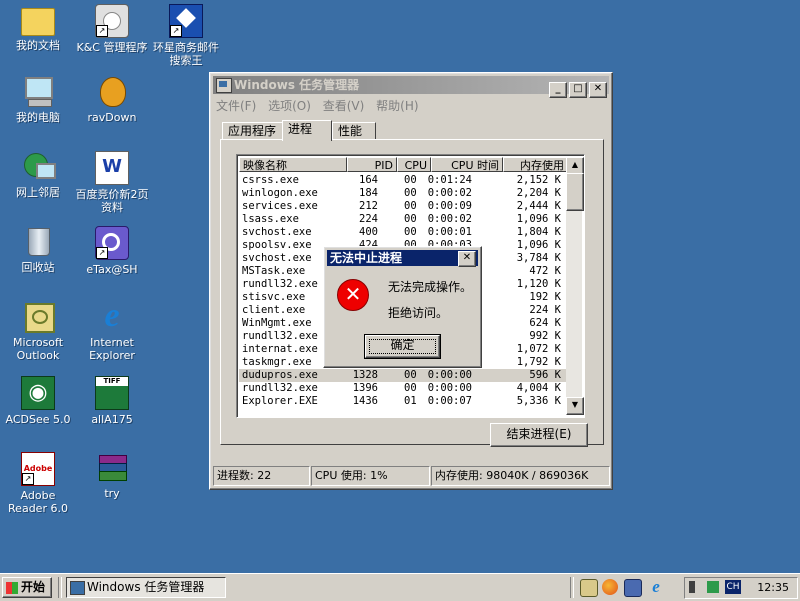 The width and height of the screenshot is (800, 601). Describe the element at coordinates (38, 192) in the screenshot. I see `desktop-icon-label: 网上邻居` at that location.